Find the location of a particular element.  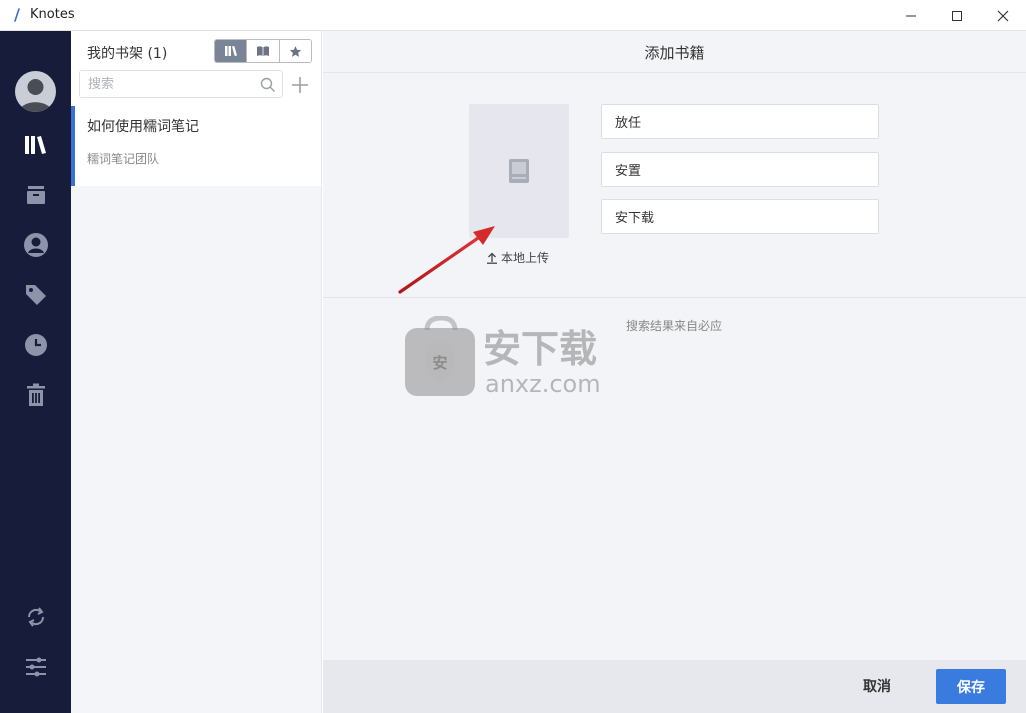

add-book-button is located at coordinates (300, 85).